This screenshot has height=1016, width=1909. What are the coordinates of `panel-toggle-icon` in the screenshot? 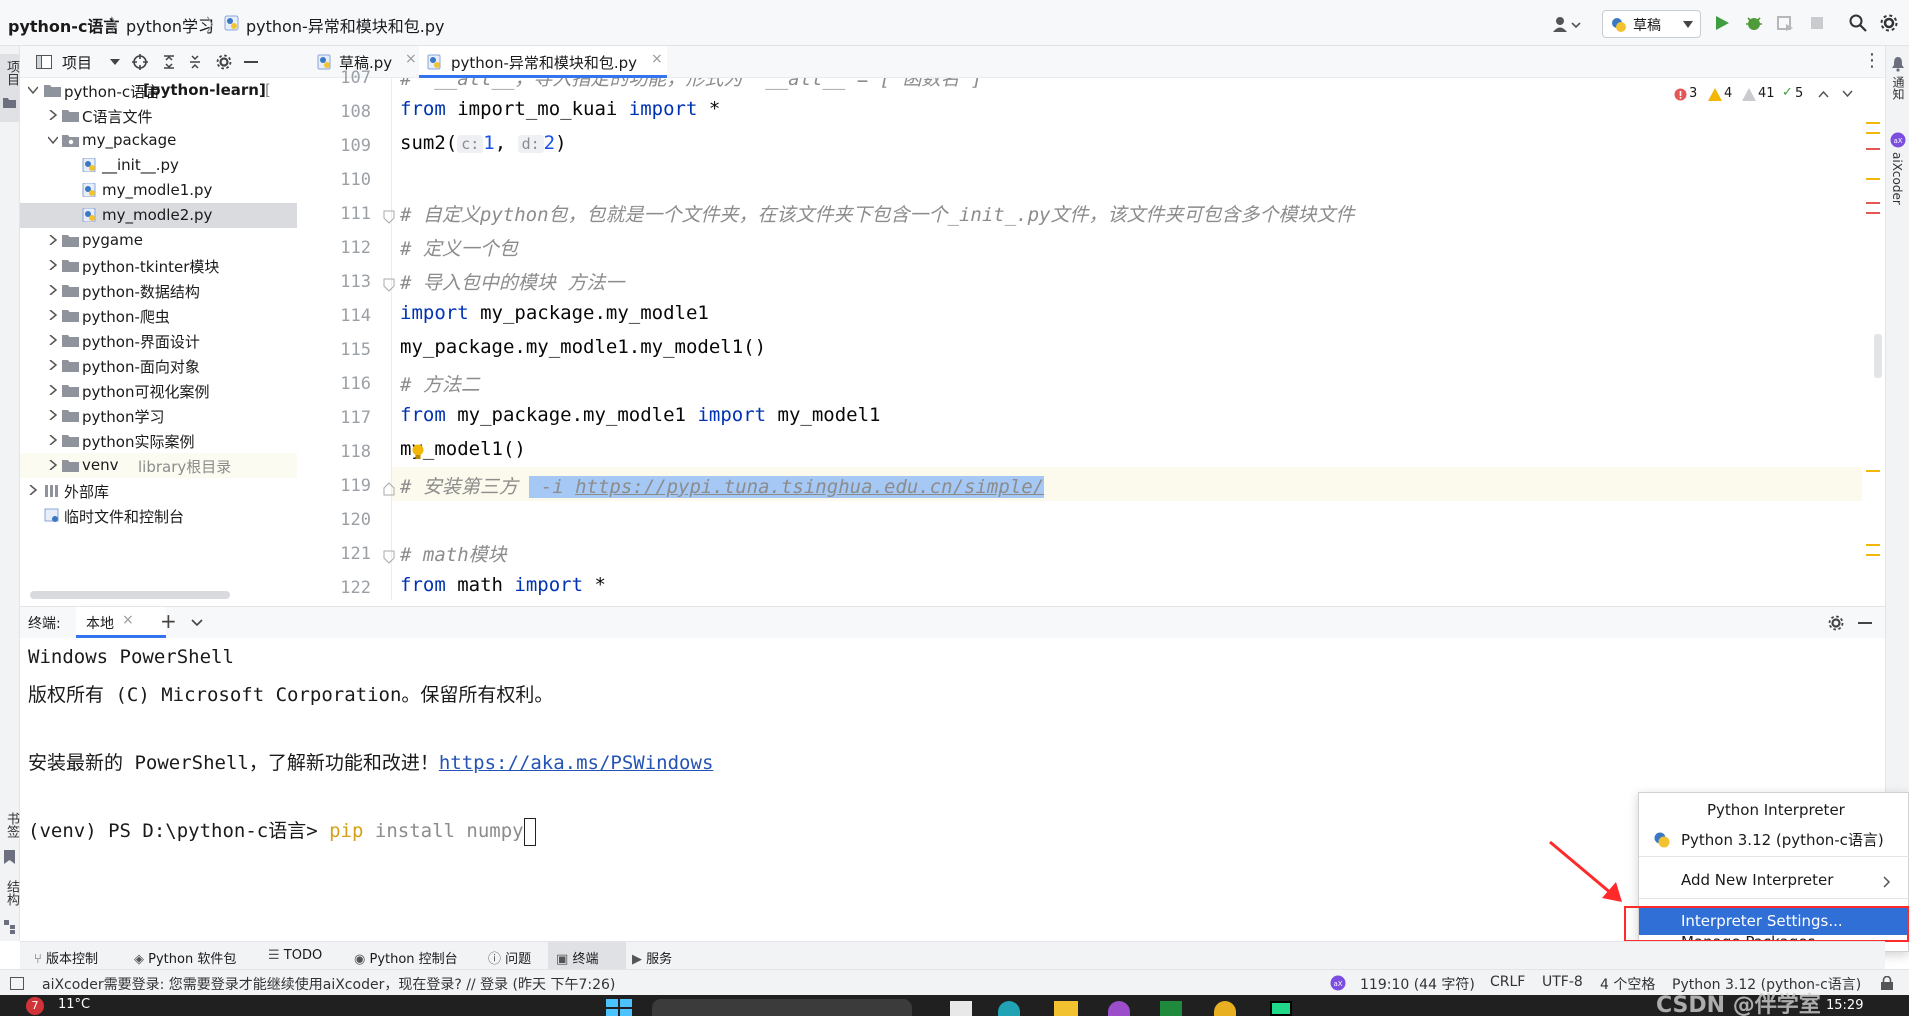 It's located at (17, 983).